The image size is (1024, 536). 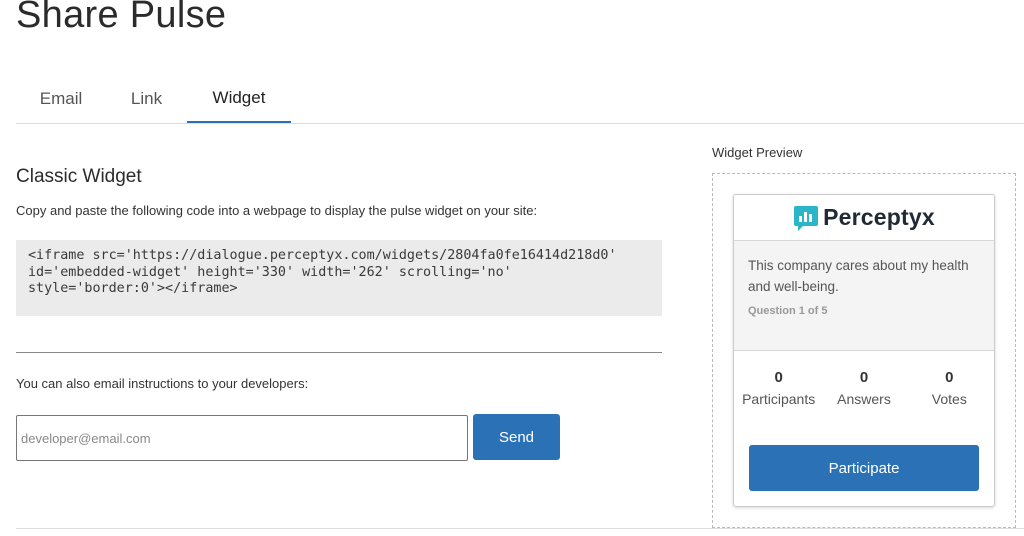 What do you see at coordinates (806, 218) in the screenshot?
I see `perceptyx-logo-icon` at bounding box center [806, 218].